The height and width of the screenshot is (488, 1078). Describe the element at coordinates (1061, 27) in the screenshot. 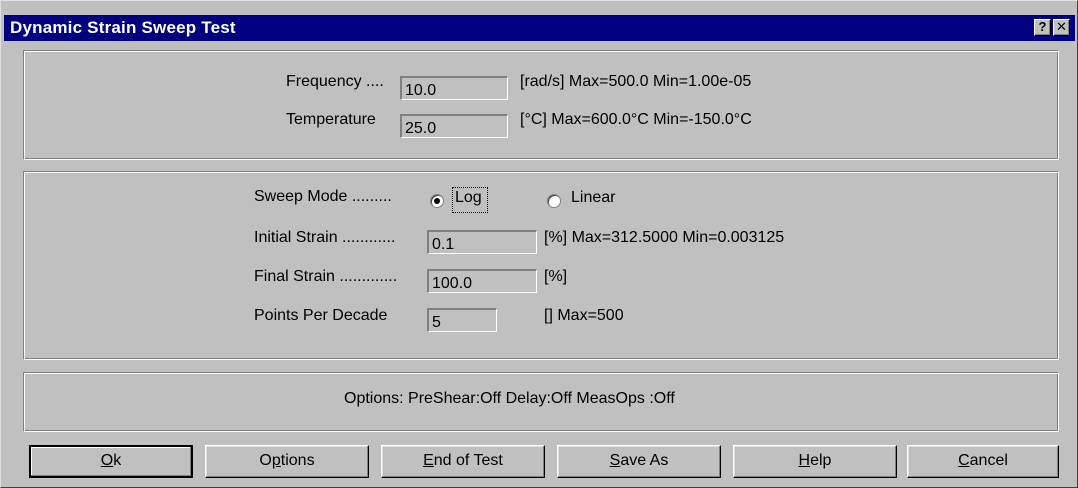

I see `close-icon: ✕` at that location.